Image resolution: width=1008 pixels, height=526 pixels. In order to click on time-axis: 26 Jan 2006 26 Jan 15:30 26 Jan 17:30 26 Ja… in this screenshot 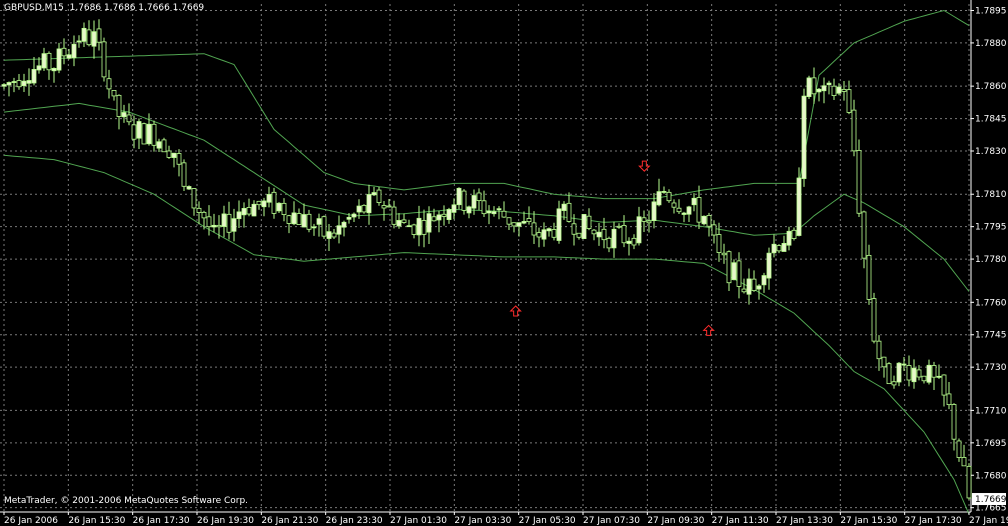, I will do `click(505, 519)`.